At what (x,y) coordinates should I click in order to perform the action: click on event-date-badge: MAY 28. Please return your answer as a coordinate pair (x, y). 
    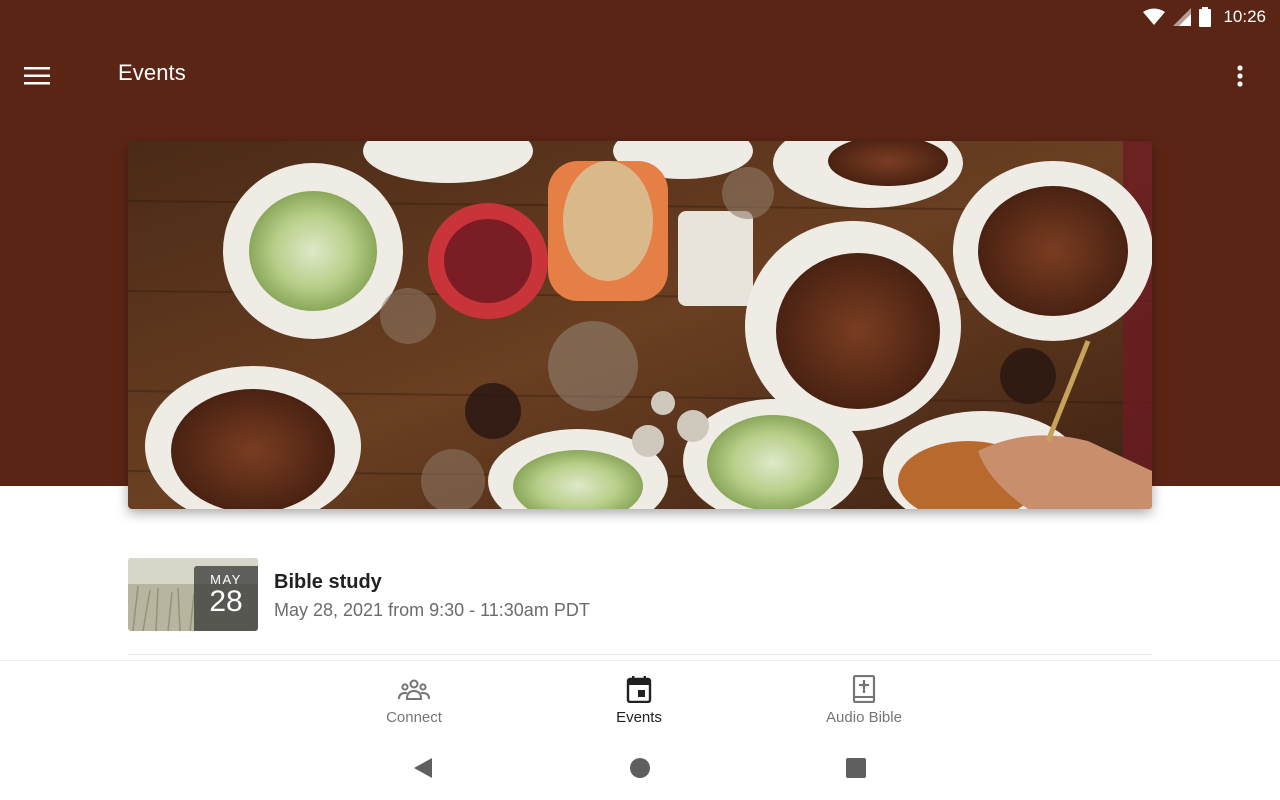
    Looking at the image, I should click on (226, 598).